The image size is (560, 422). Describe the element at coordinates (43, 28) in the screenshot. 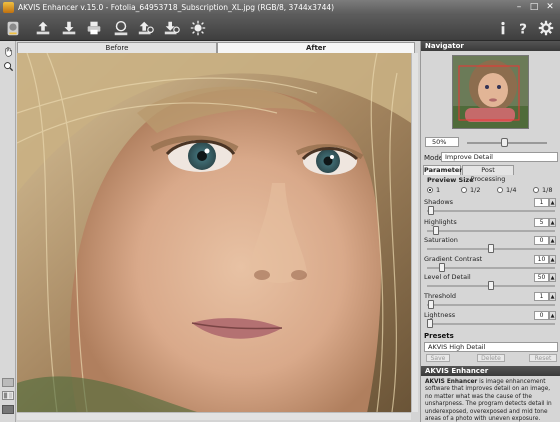

I see `open-image-button` at that location.